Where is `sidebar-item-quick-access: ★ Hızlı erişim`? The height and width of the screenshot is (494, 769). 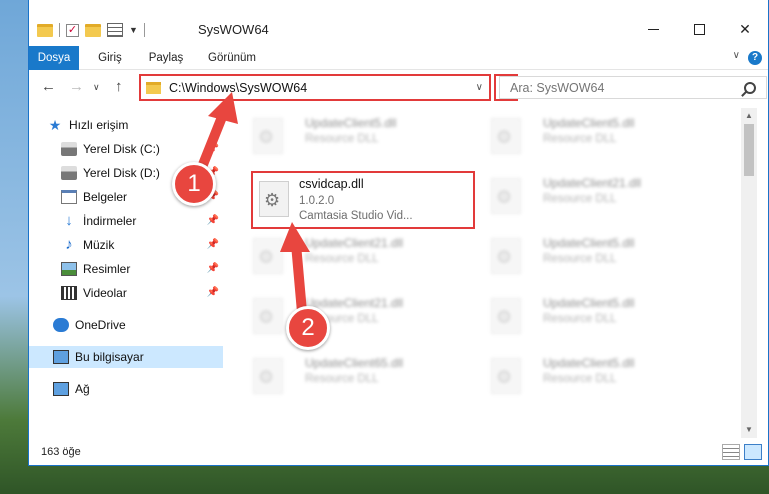 sidebar-item-quick-access: ★ Hızlı erişim is located at coordinates (126, 125).